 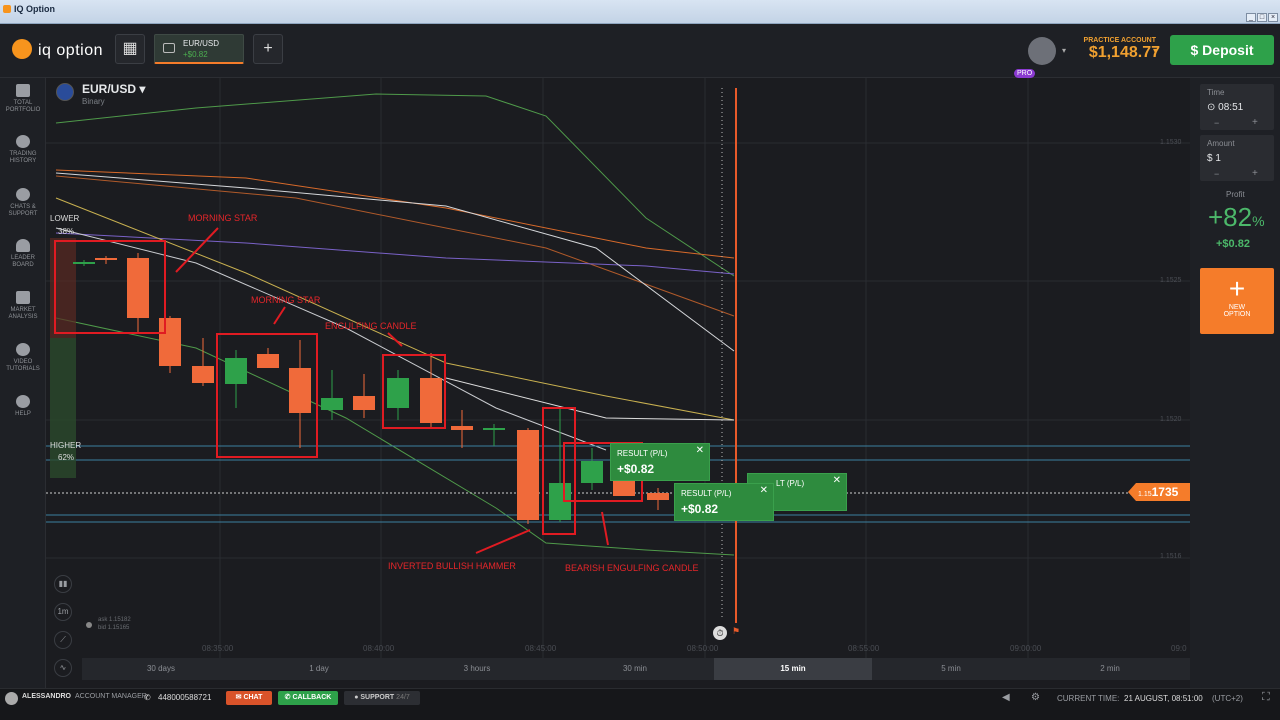 I want to click on profit-pct-value: +82, so click(x=1230, y=217).